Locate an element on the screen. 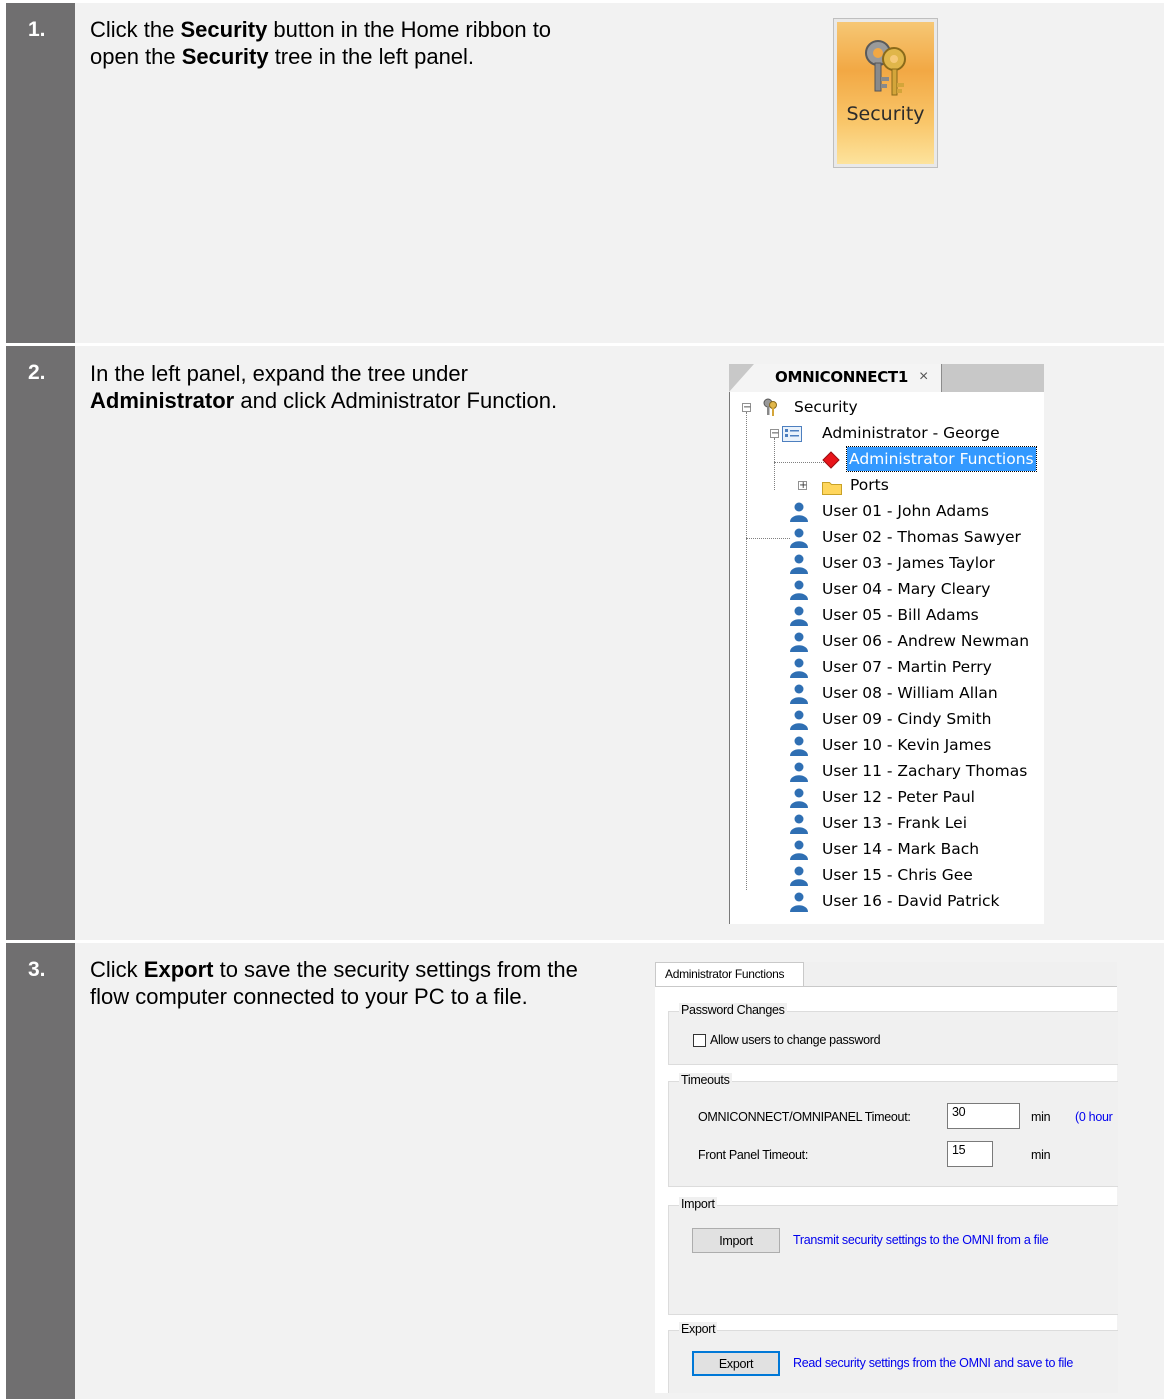  tree-node-user: User 16 - David Patrick is located at coordinates (915, 901).